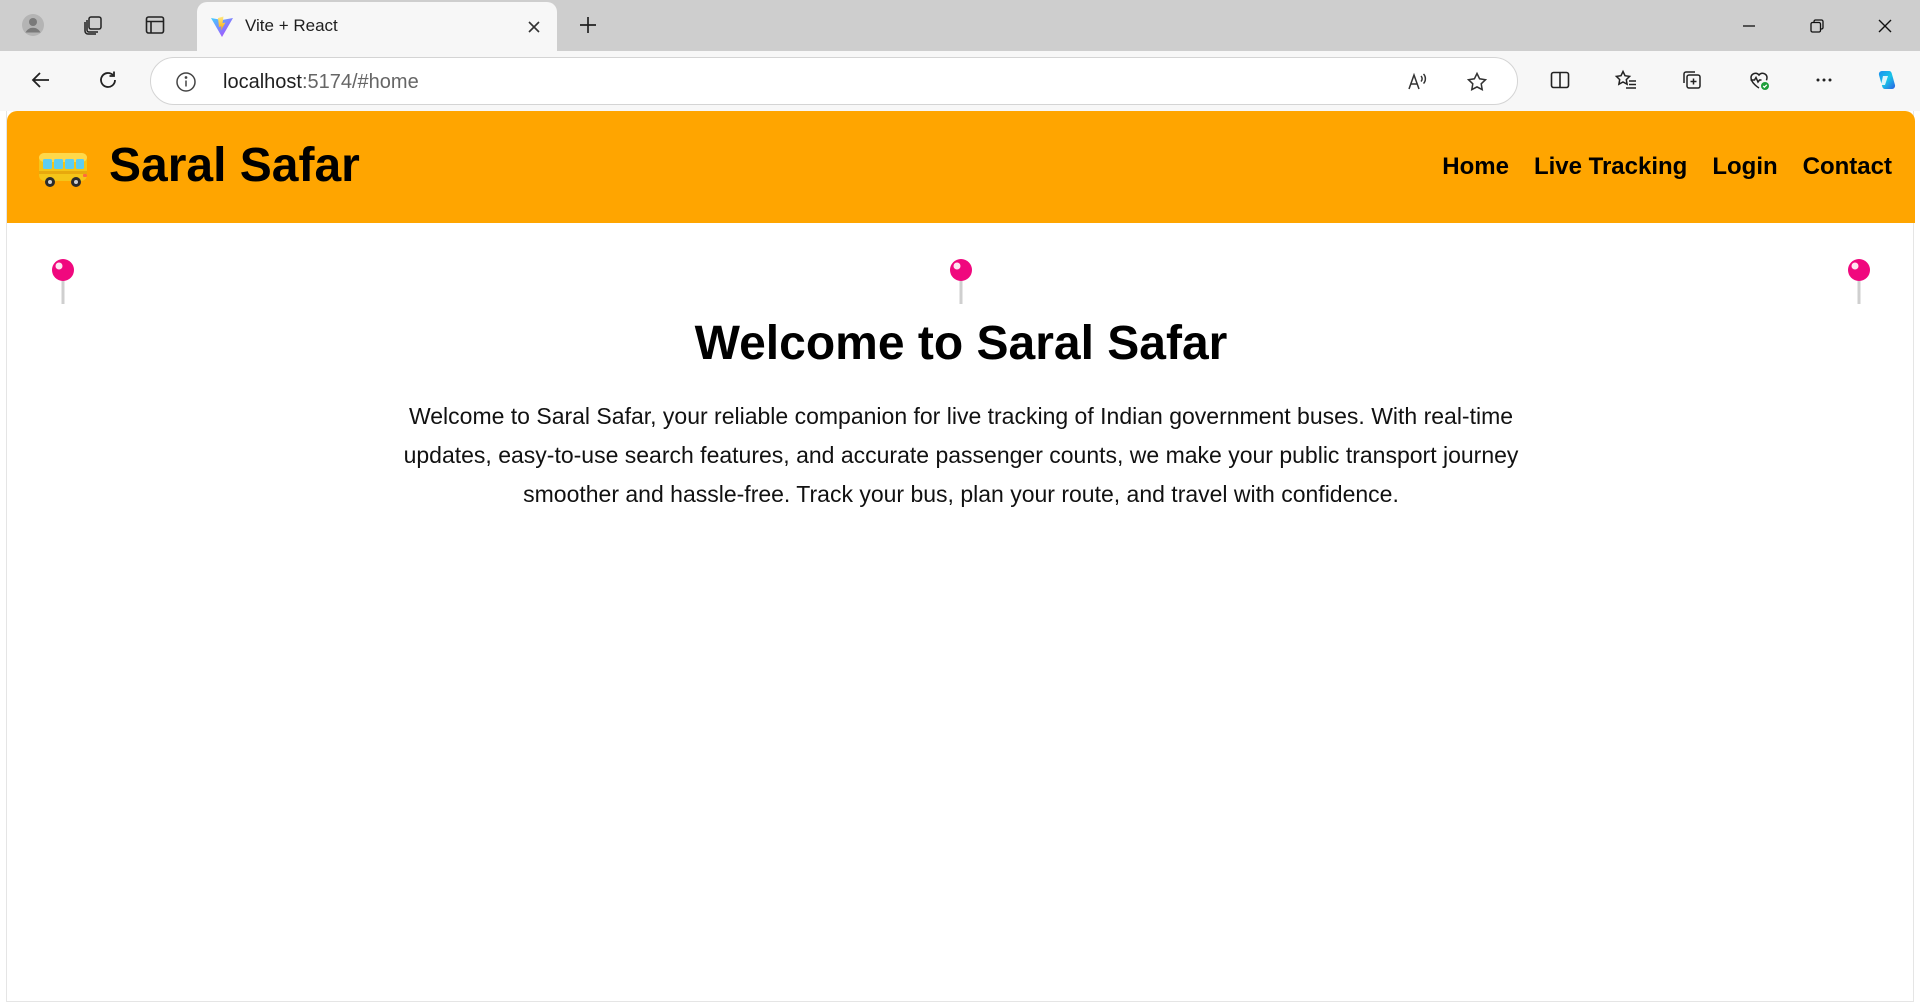  What do you see at coordinates (377, 26) in the screenshot?
I see `active-tab: Vite + React` at bounding box center [377, 26].